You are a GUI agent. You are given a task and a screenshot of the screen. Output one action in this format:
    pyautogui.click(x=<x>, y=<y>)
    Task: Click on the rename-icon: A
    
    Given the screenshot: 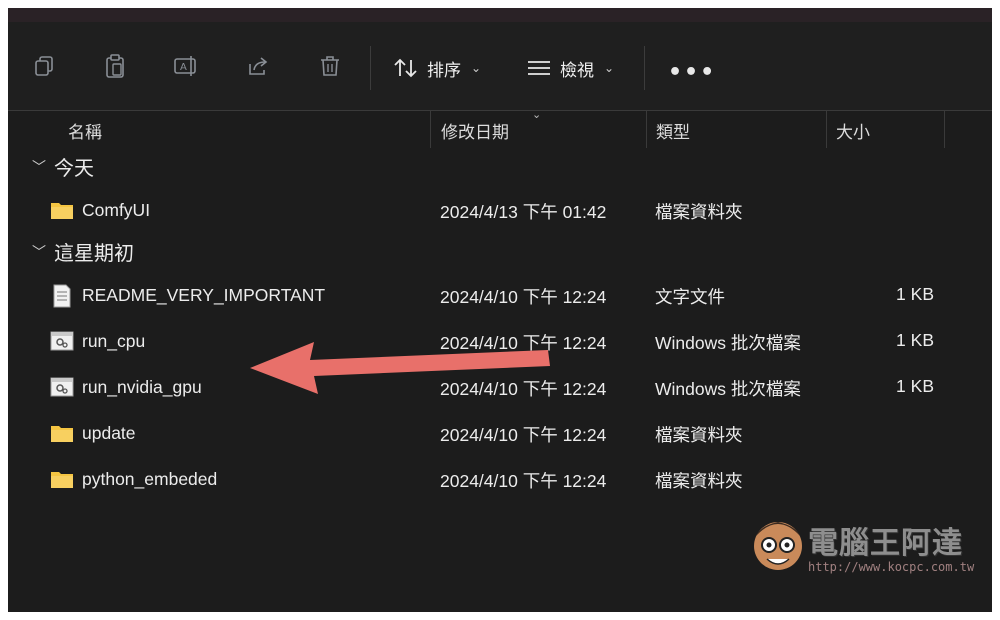 What is the action you would take?
    pyautogui.click(x=185, y=66)
    